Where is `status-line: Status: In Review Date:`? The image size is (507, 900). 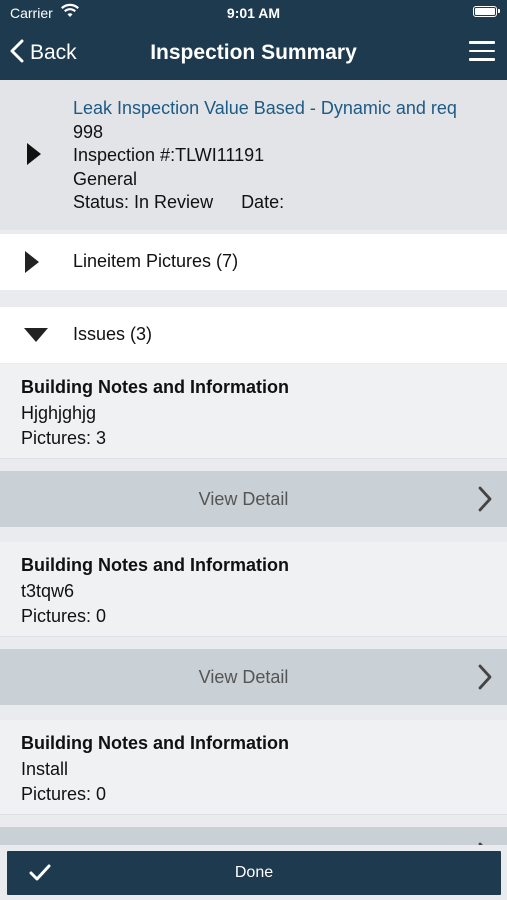 status-line: Status: In Review Date: is located at coordinates (265, 203).